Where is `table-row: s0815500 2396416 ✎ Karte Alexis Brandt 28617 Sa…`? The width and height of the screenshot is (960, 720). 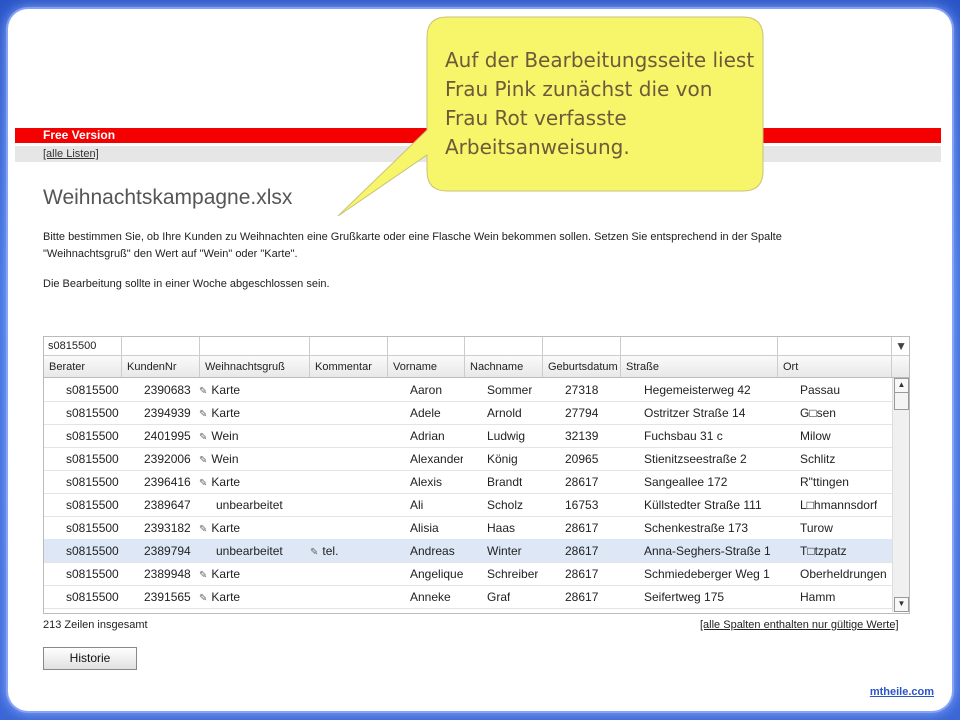 table-row: s0815500 2396416 ✎ Karte Alexis Brandt 28617 Sa… is located at coordinates (468, 482).